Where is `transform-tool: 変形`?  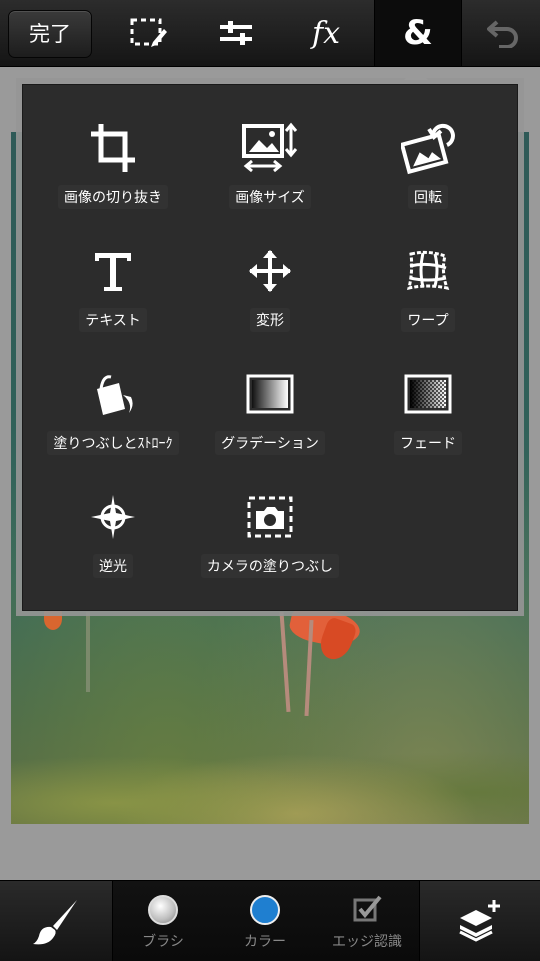 transform-tool: 変形 is located at coordinates (270, 294).